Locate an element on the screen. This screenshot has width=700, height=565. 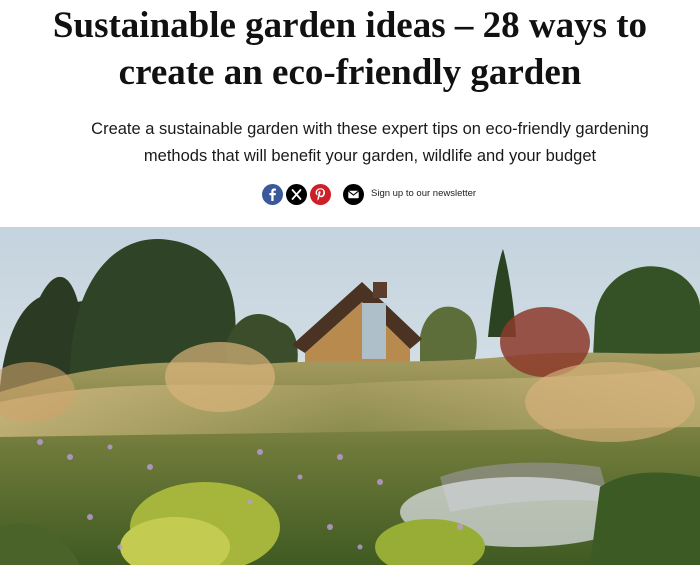
mail-icon is located at coordinates (353, 194).